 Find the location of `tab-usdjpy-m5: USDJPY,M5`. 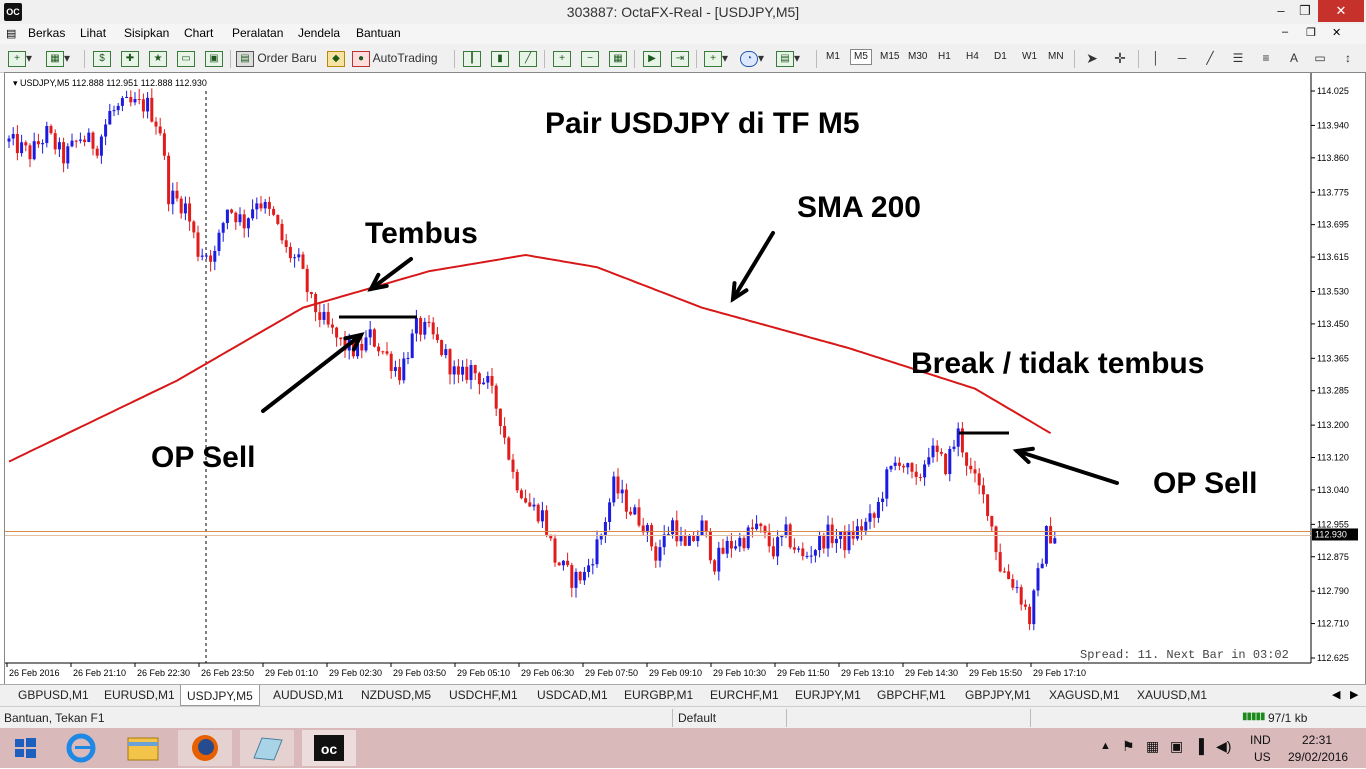

tab-usdjpy-m5: USDJPY,M5 is located at coordinates (220, 695).